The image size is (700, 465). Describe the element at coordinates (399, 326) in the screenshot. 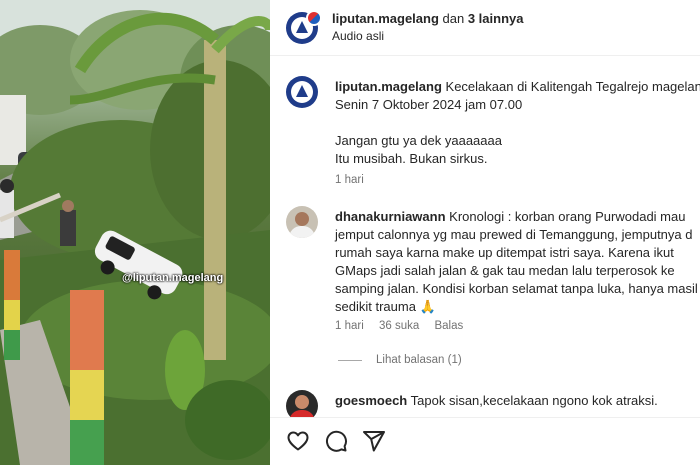

I see `comment-likes: 36 suka` at that location.